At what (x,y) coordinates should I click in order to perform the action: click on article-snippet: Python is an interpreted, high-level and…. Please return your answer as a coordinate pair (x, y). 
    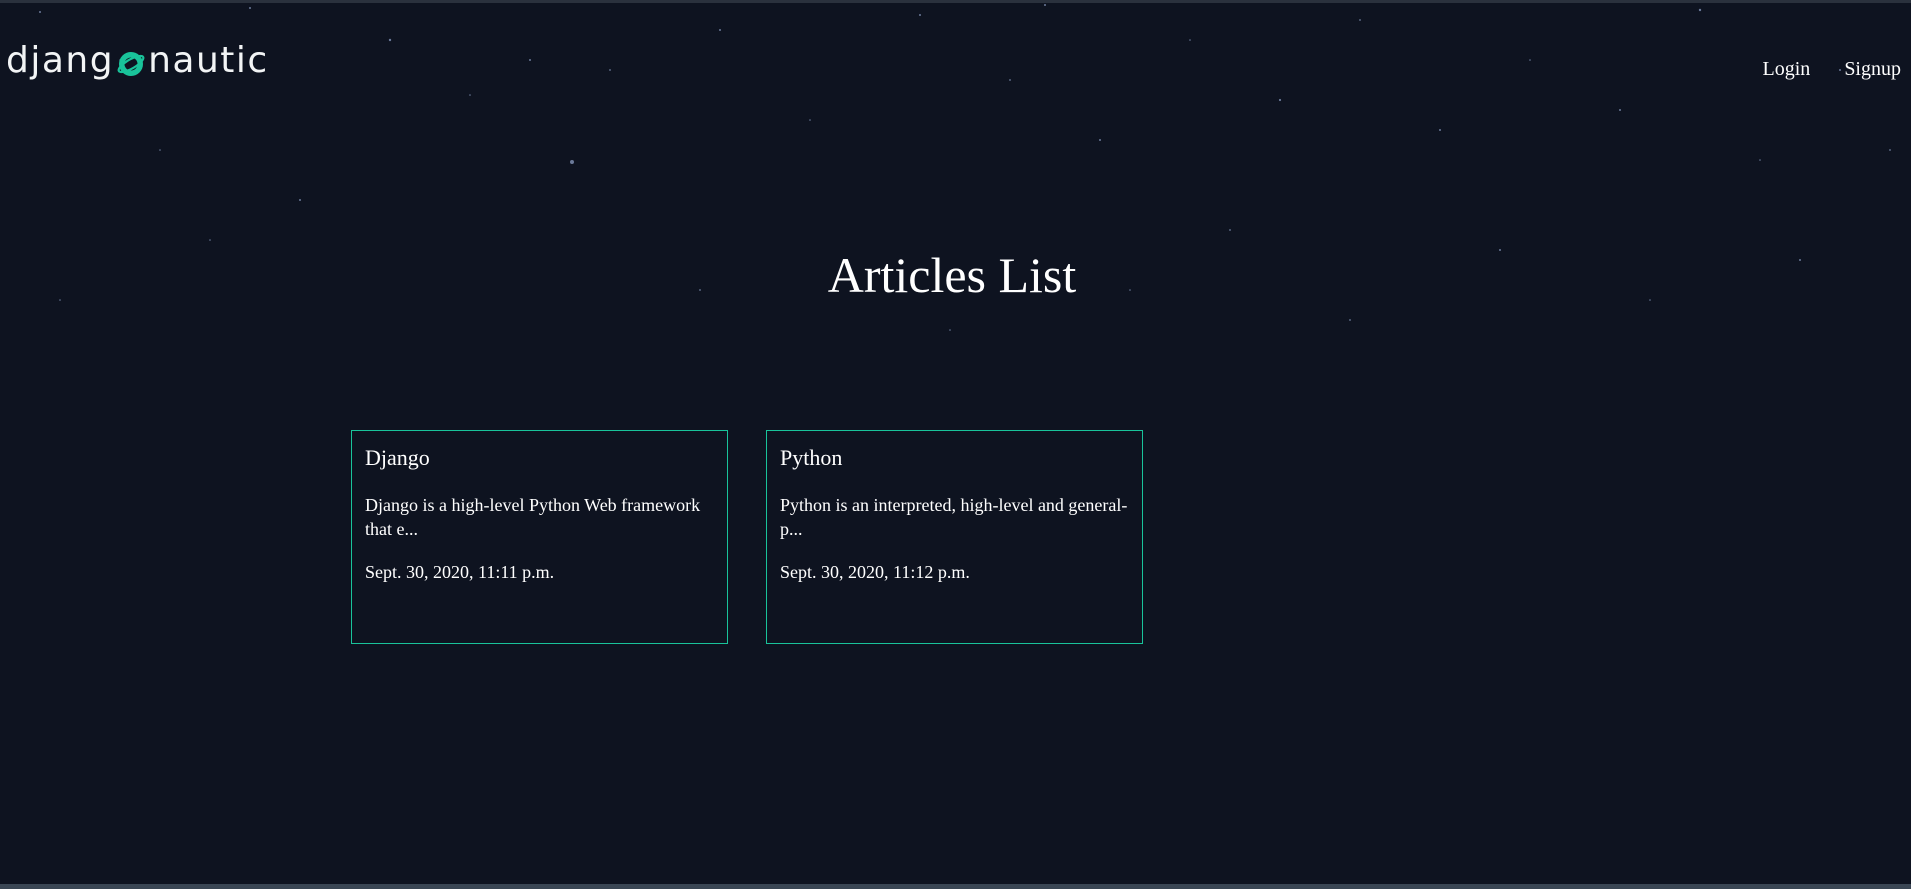
    Looking at the image, I should click on (954, 517).